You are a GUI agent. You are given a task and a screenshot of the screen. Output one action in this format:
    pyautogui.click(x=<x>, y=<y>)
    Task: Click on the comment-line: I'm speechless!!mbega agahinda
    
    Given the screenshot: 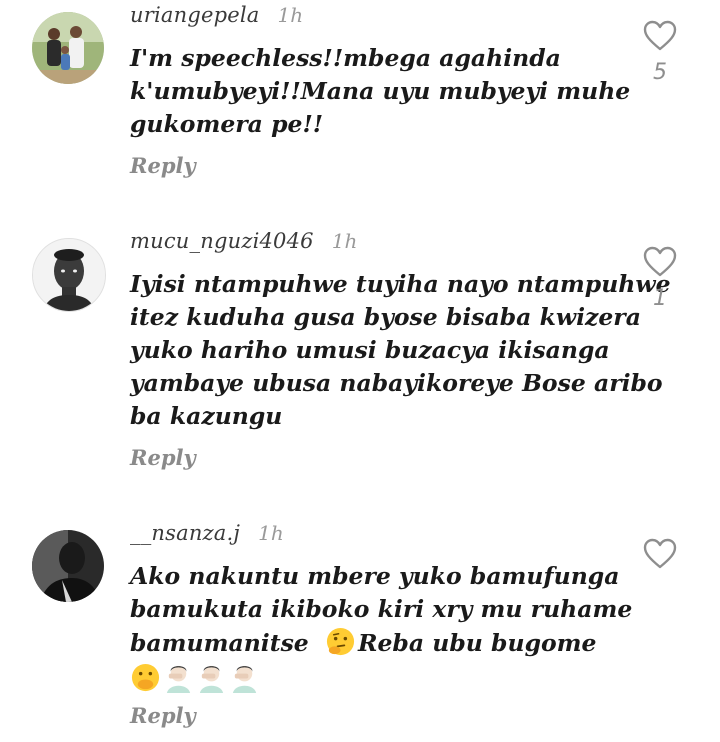 What is the action you would take?
    pyautogui.click(x=345, y=58)
    